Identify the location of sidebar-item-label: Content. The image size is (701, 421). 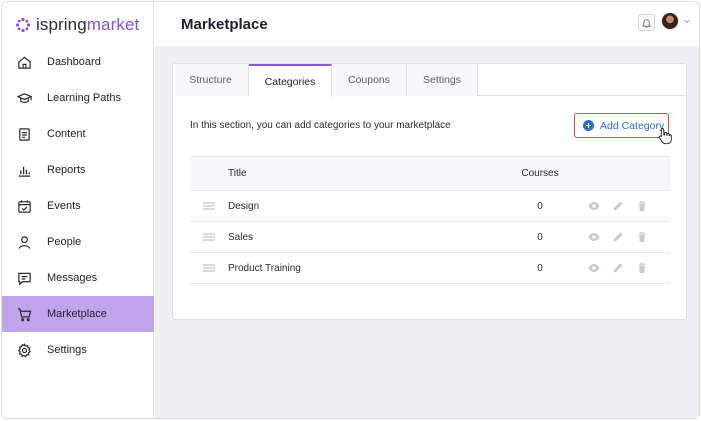
(66, 134).